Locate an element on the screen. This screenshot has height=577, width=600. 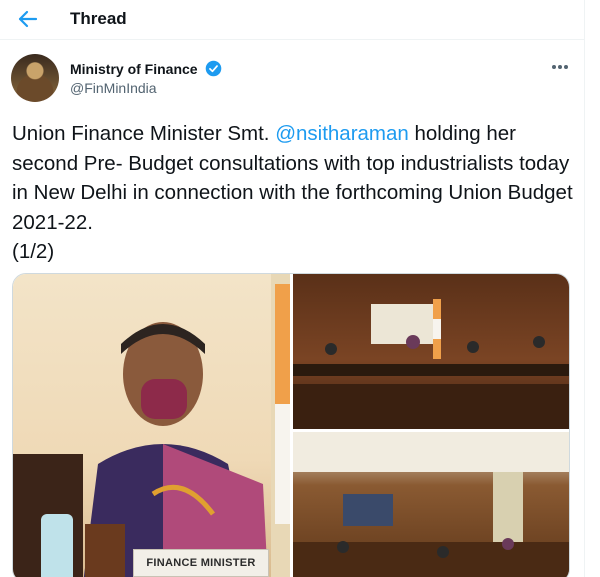
author-handle: @FinMinIndia is located at coordinates (113, 88).